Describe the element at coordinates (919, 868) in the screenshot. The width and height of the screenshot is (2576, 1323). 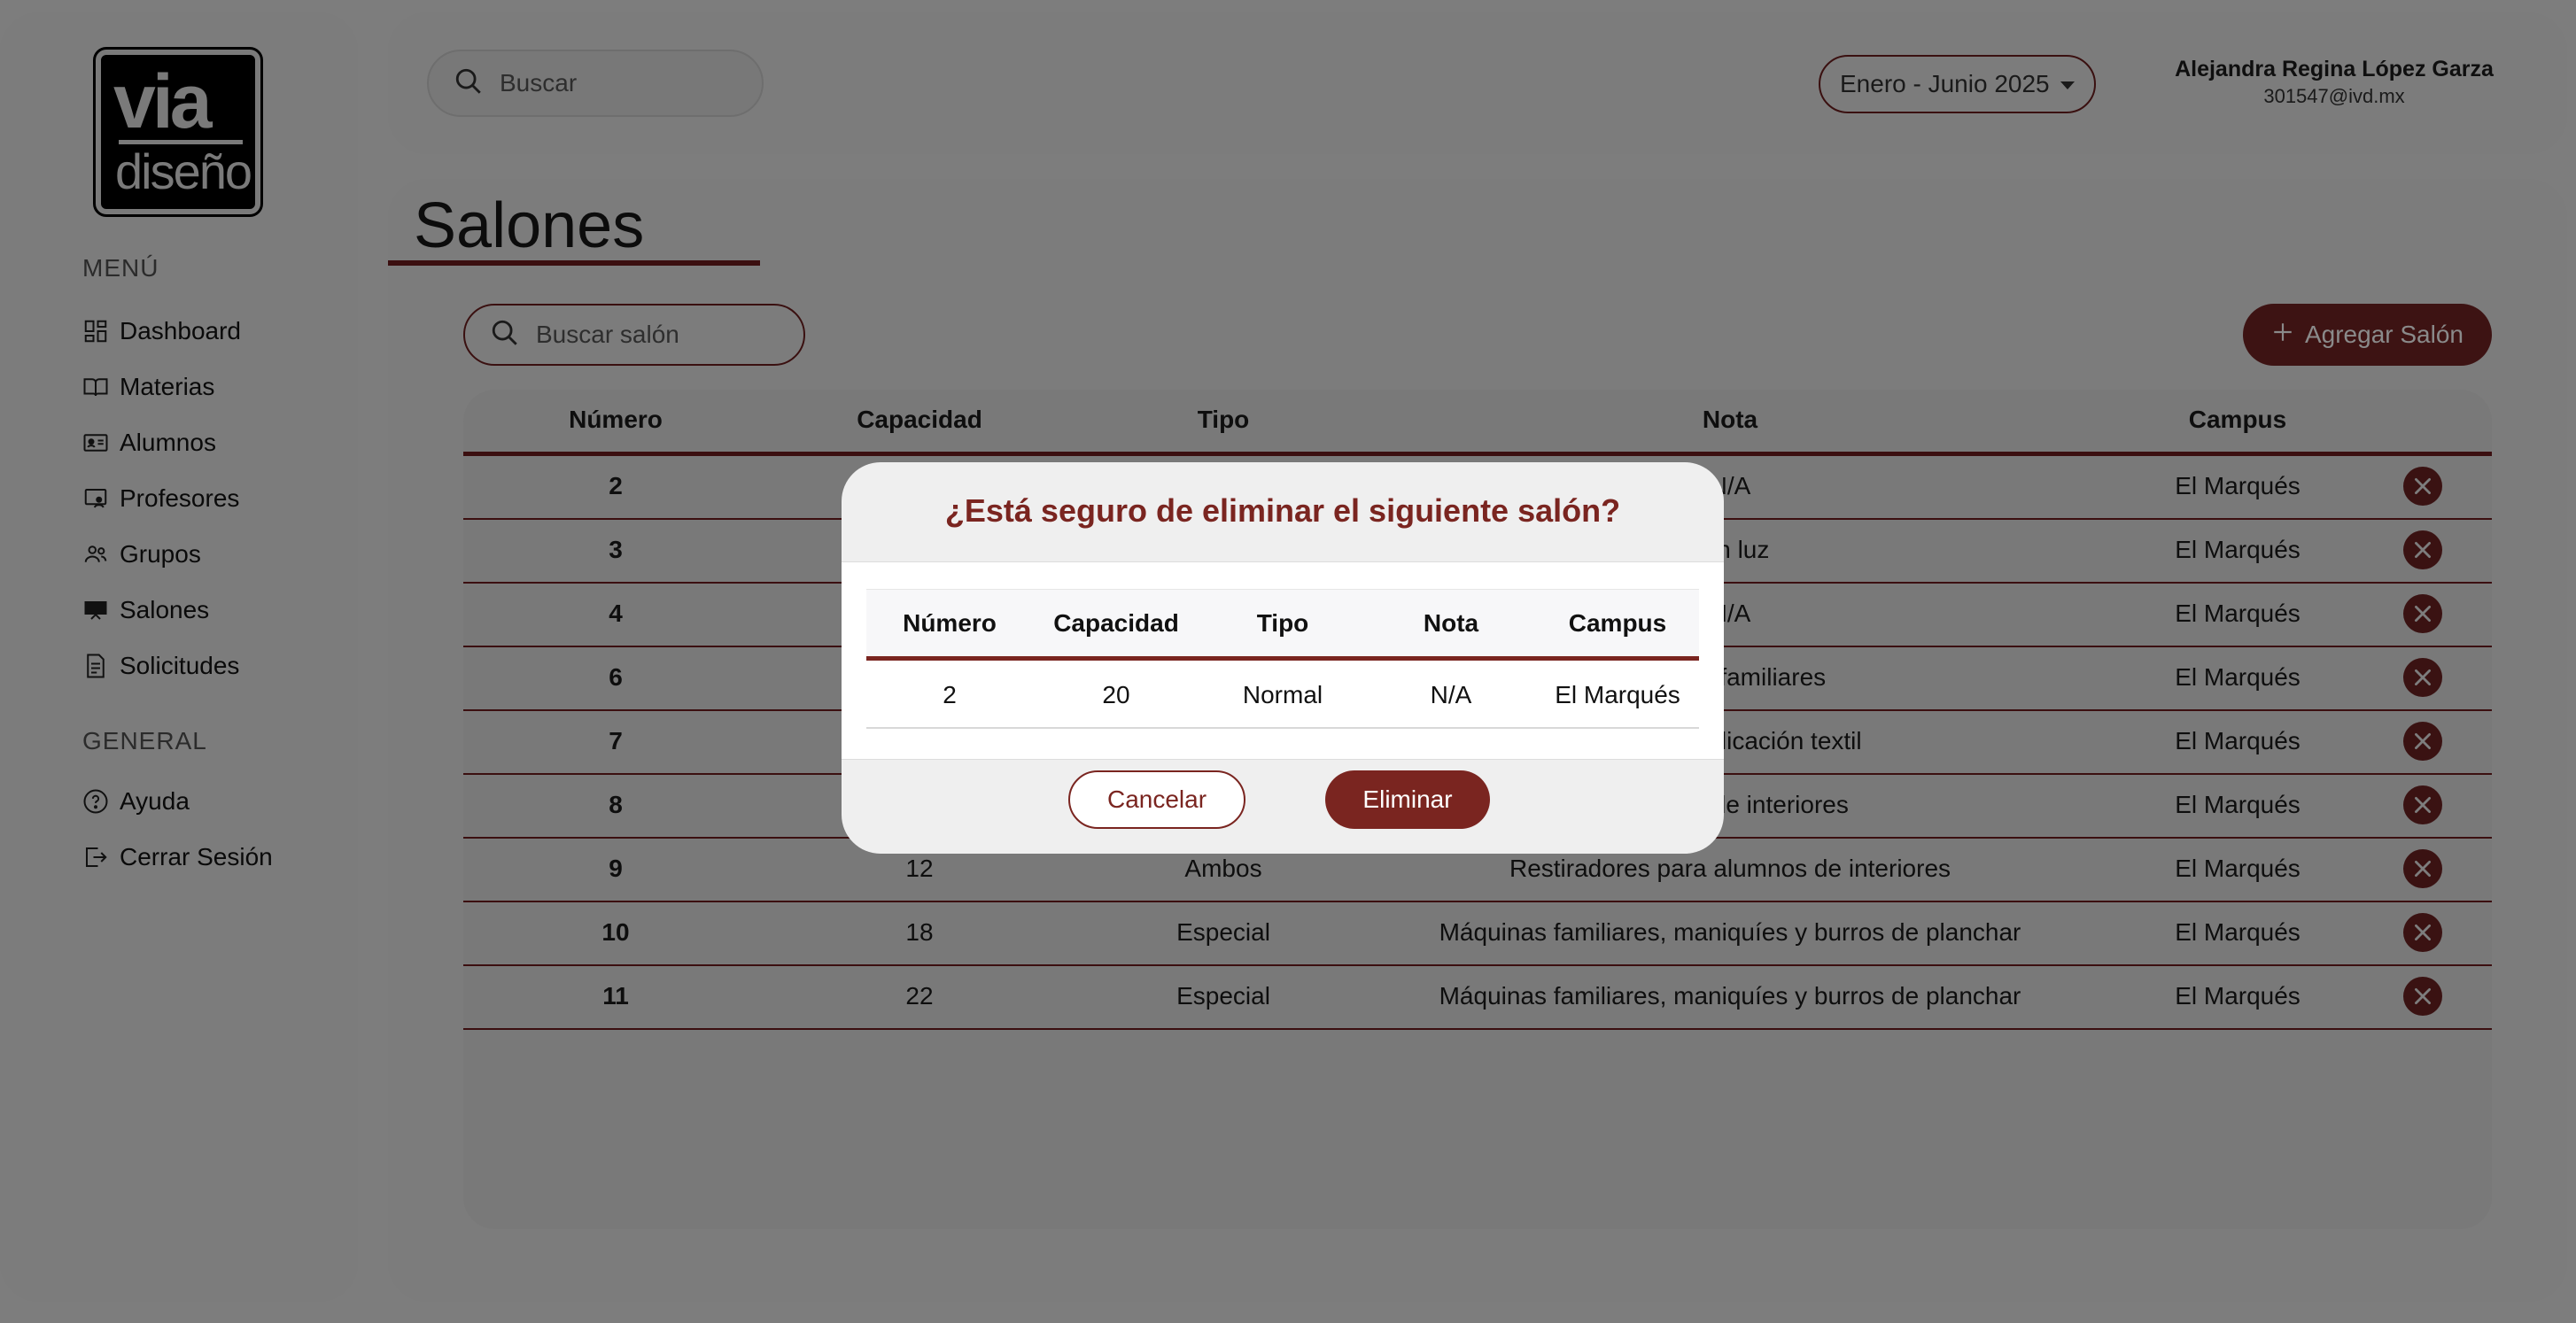
I see `cell-capacidad: 12` at that location.